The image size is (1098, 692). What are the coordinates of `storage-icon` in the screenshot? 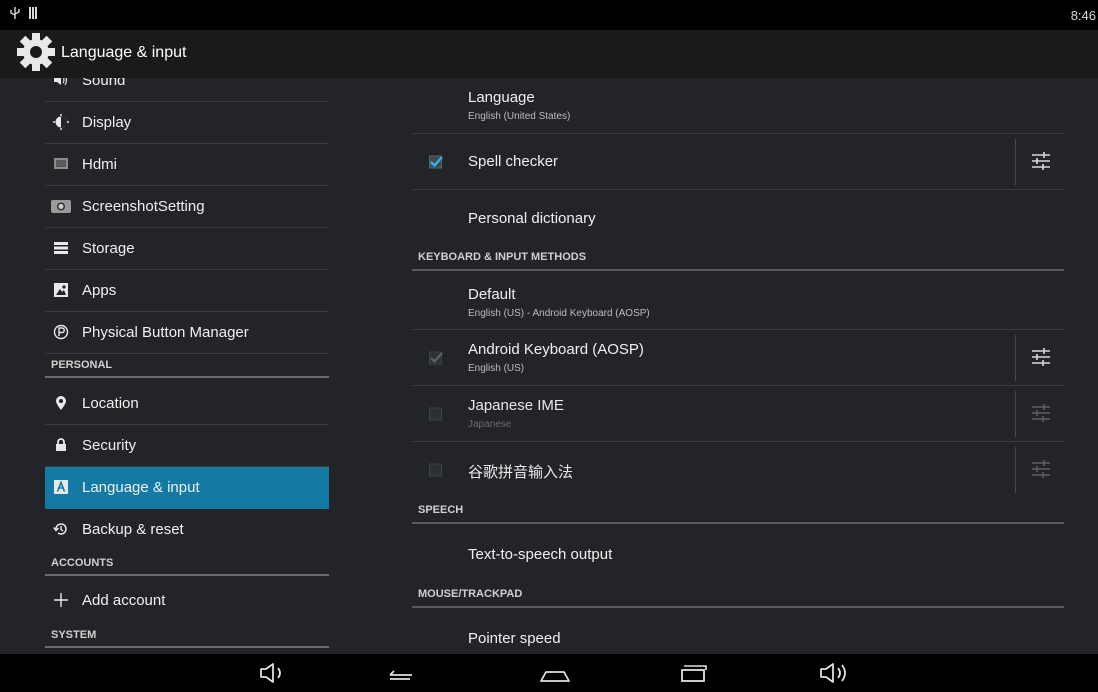 It's located at (61, 248).